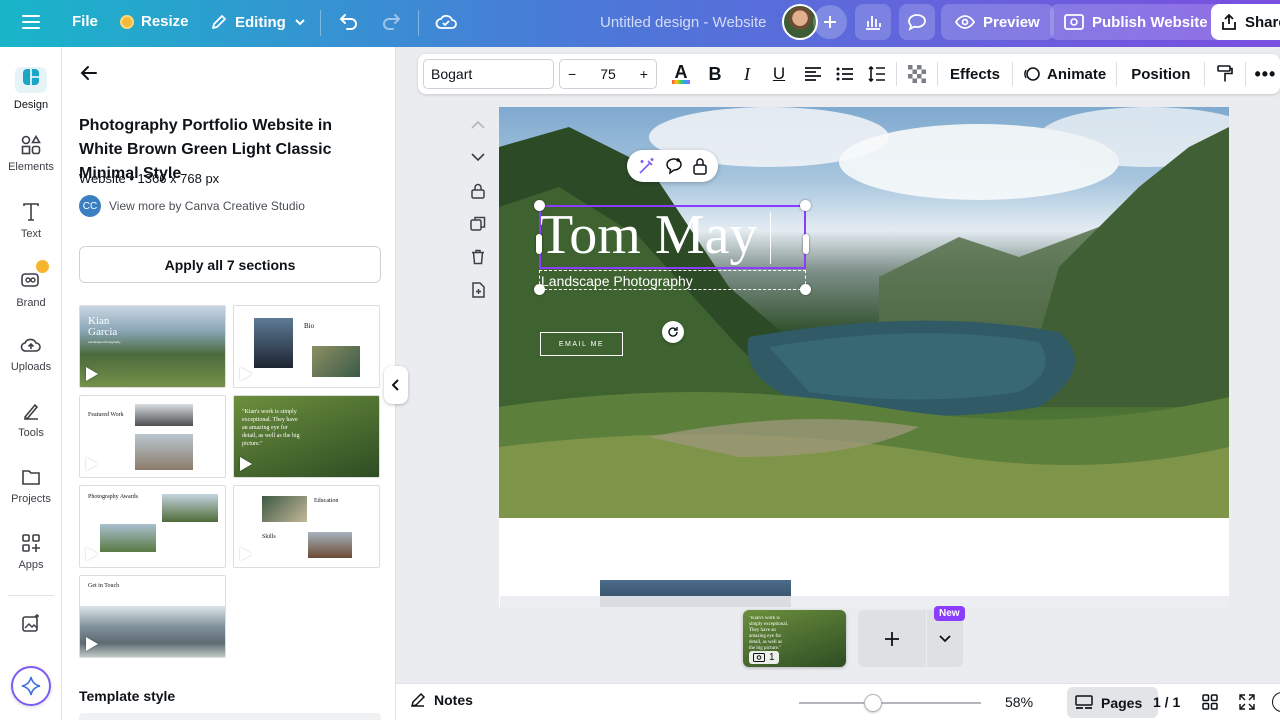 The width and height of the screenshot is (1280, 720). Describe the element at coordinates (152, 346) in the screenshot. I see `section-thumbnail-hero: Kian Garcia Landscape Photography` at that location.